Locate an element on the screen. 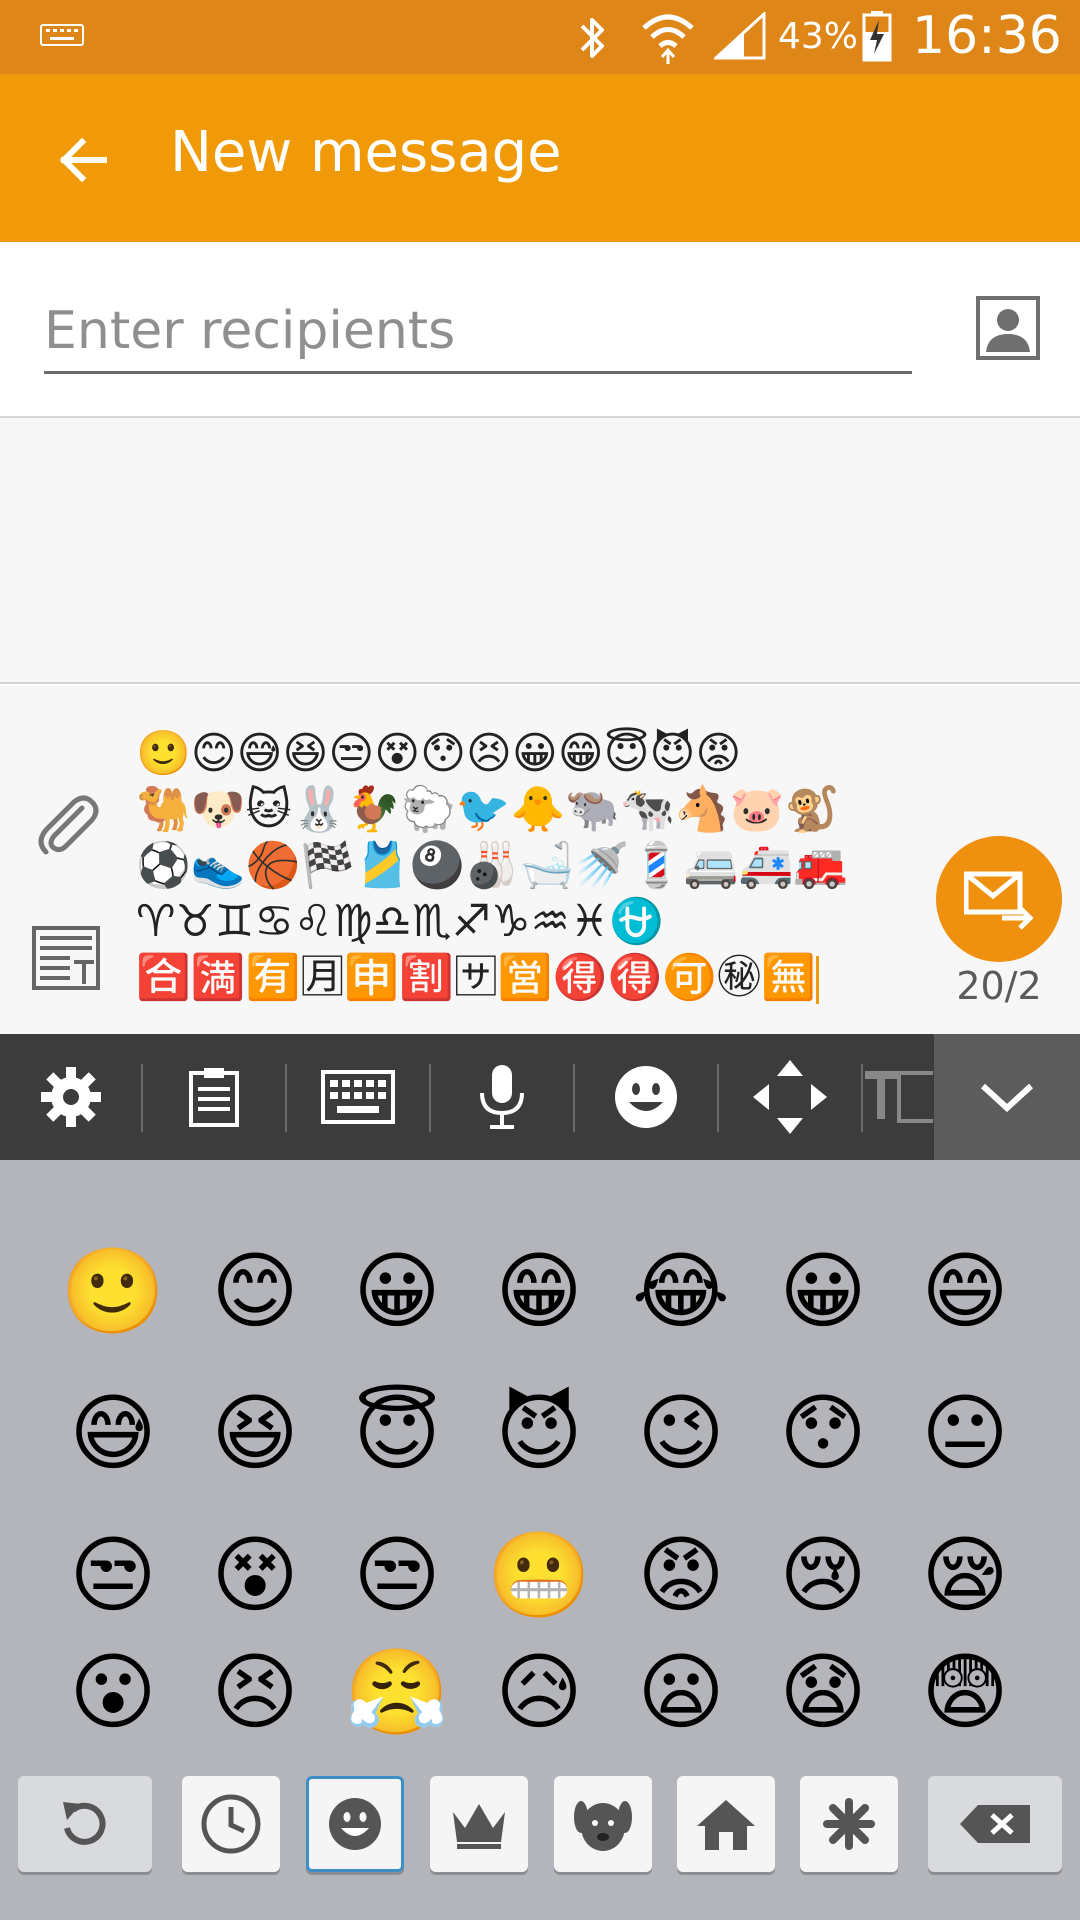  smiley-face-icon is located at coordinates (355, 1824).